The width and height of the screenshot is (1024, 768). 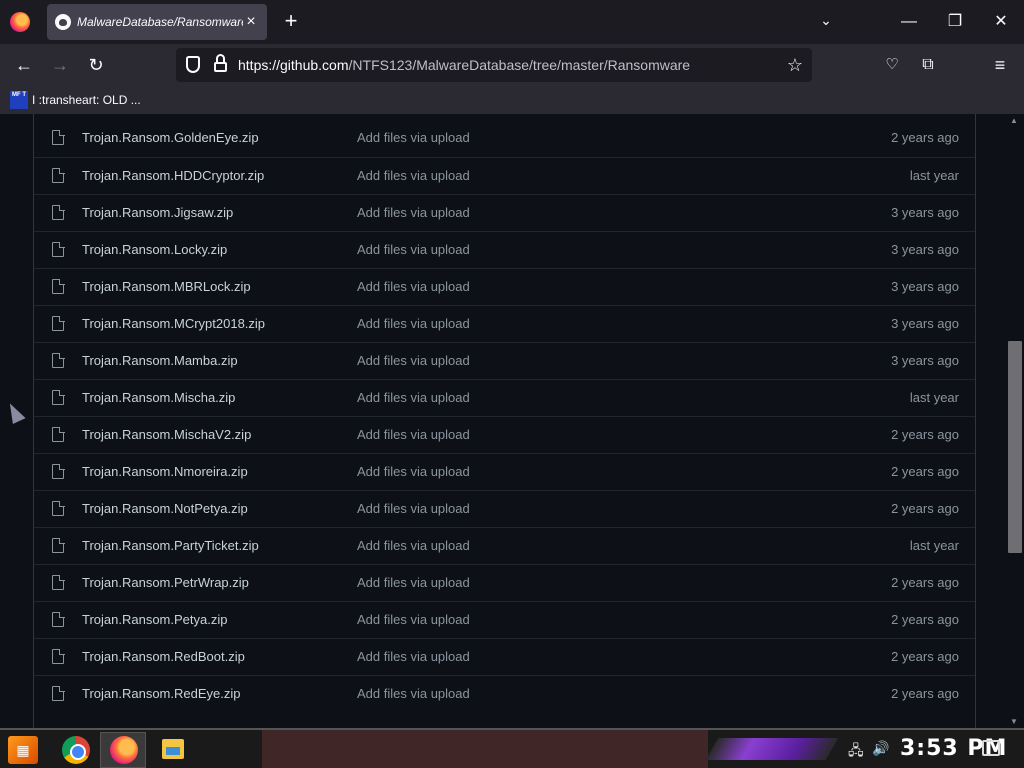 I want to click on bookmark-star-icon: ☆, so click(x=795, y=65).